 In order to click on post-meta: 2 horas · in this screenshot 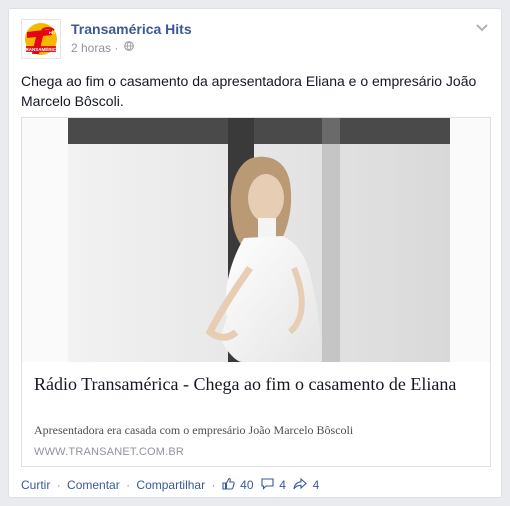, I will do `click(102, 48)`.